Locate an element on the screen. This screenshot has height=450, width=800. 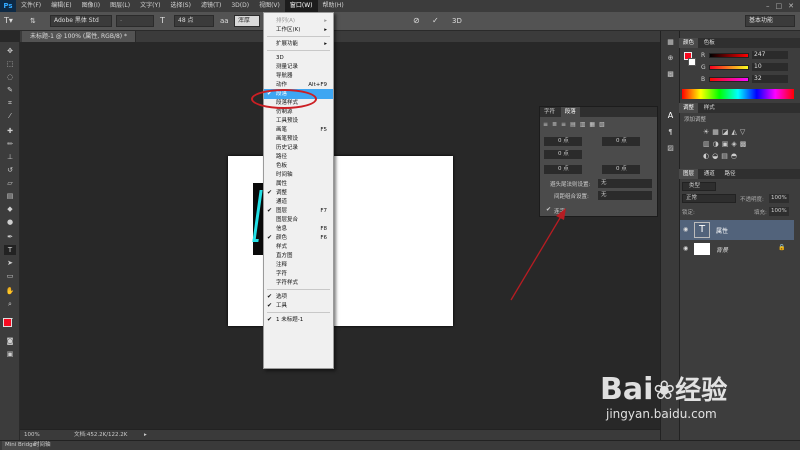
font-size-select: 48 点 is located at coordinates (194, 21).